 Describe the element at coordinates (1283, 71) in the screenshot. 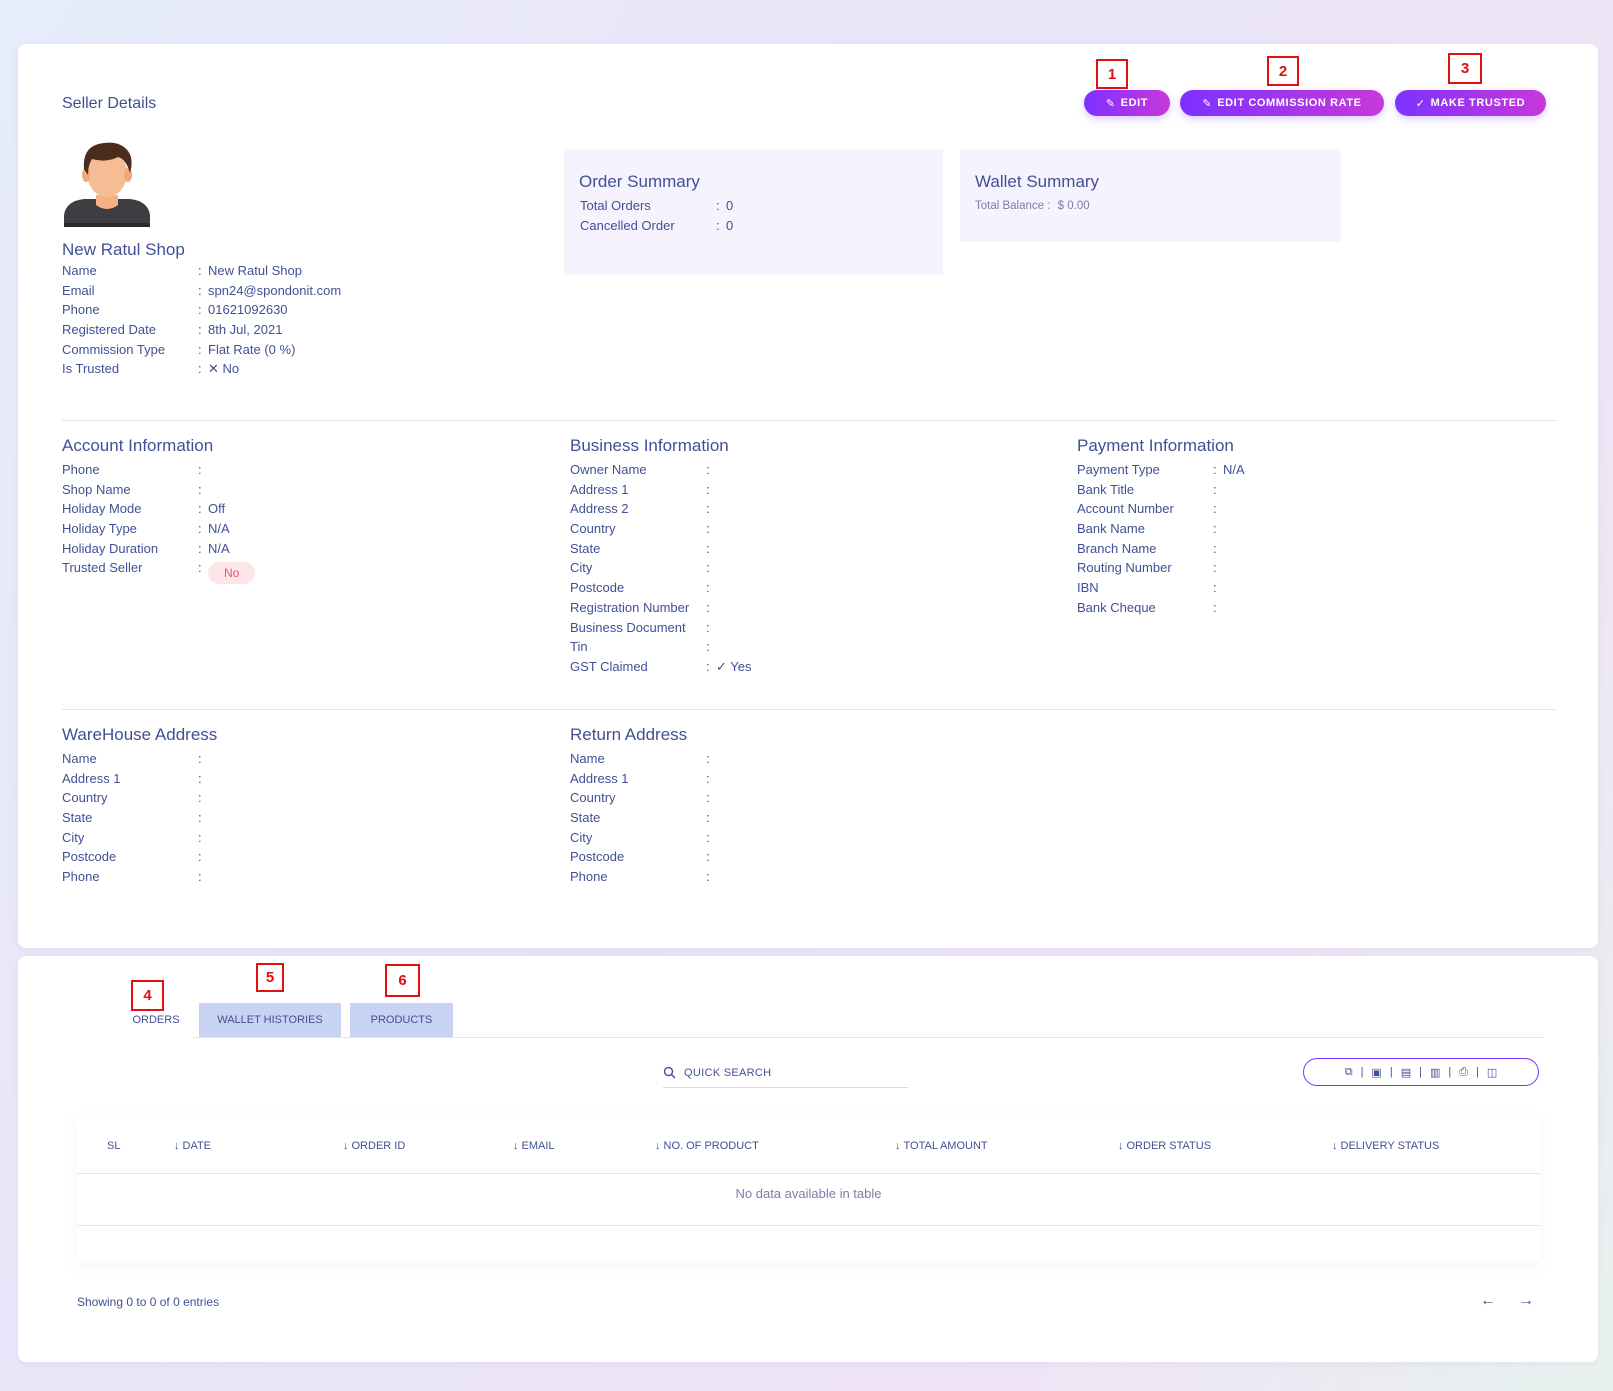

I see `annotation-marker: 2` at that location.